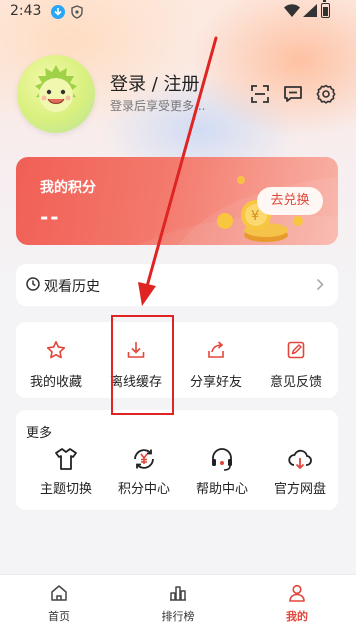 This screenshot has height=628, width=356. What do you see at coordinates (178, 13) in the screenshot?
I see `status-bar: 2:43` at bounding box center [178, 13].